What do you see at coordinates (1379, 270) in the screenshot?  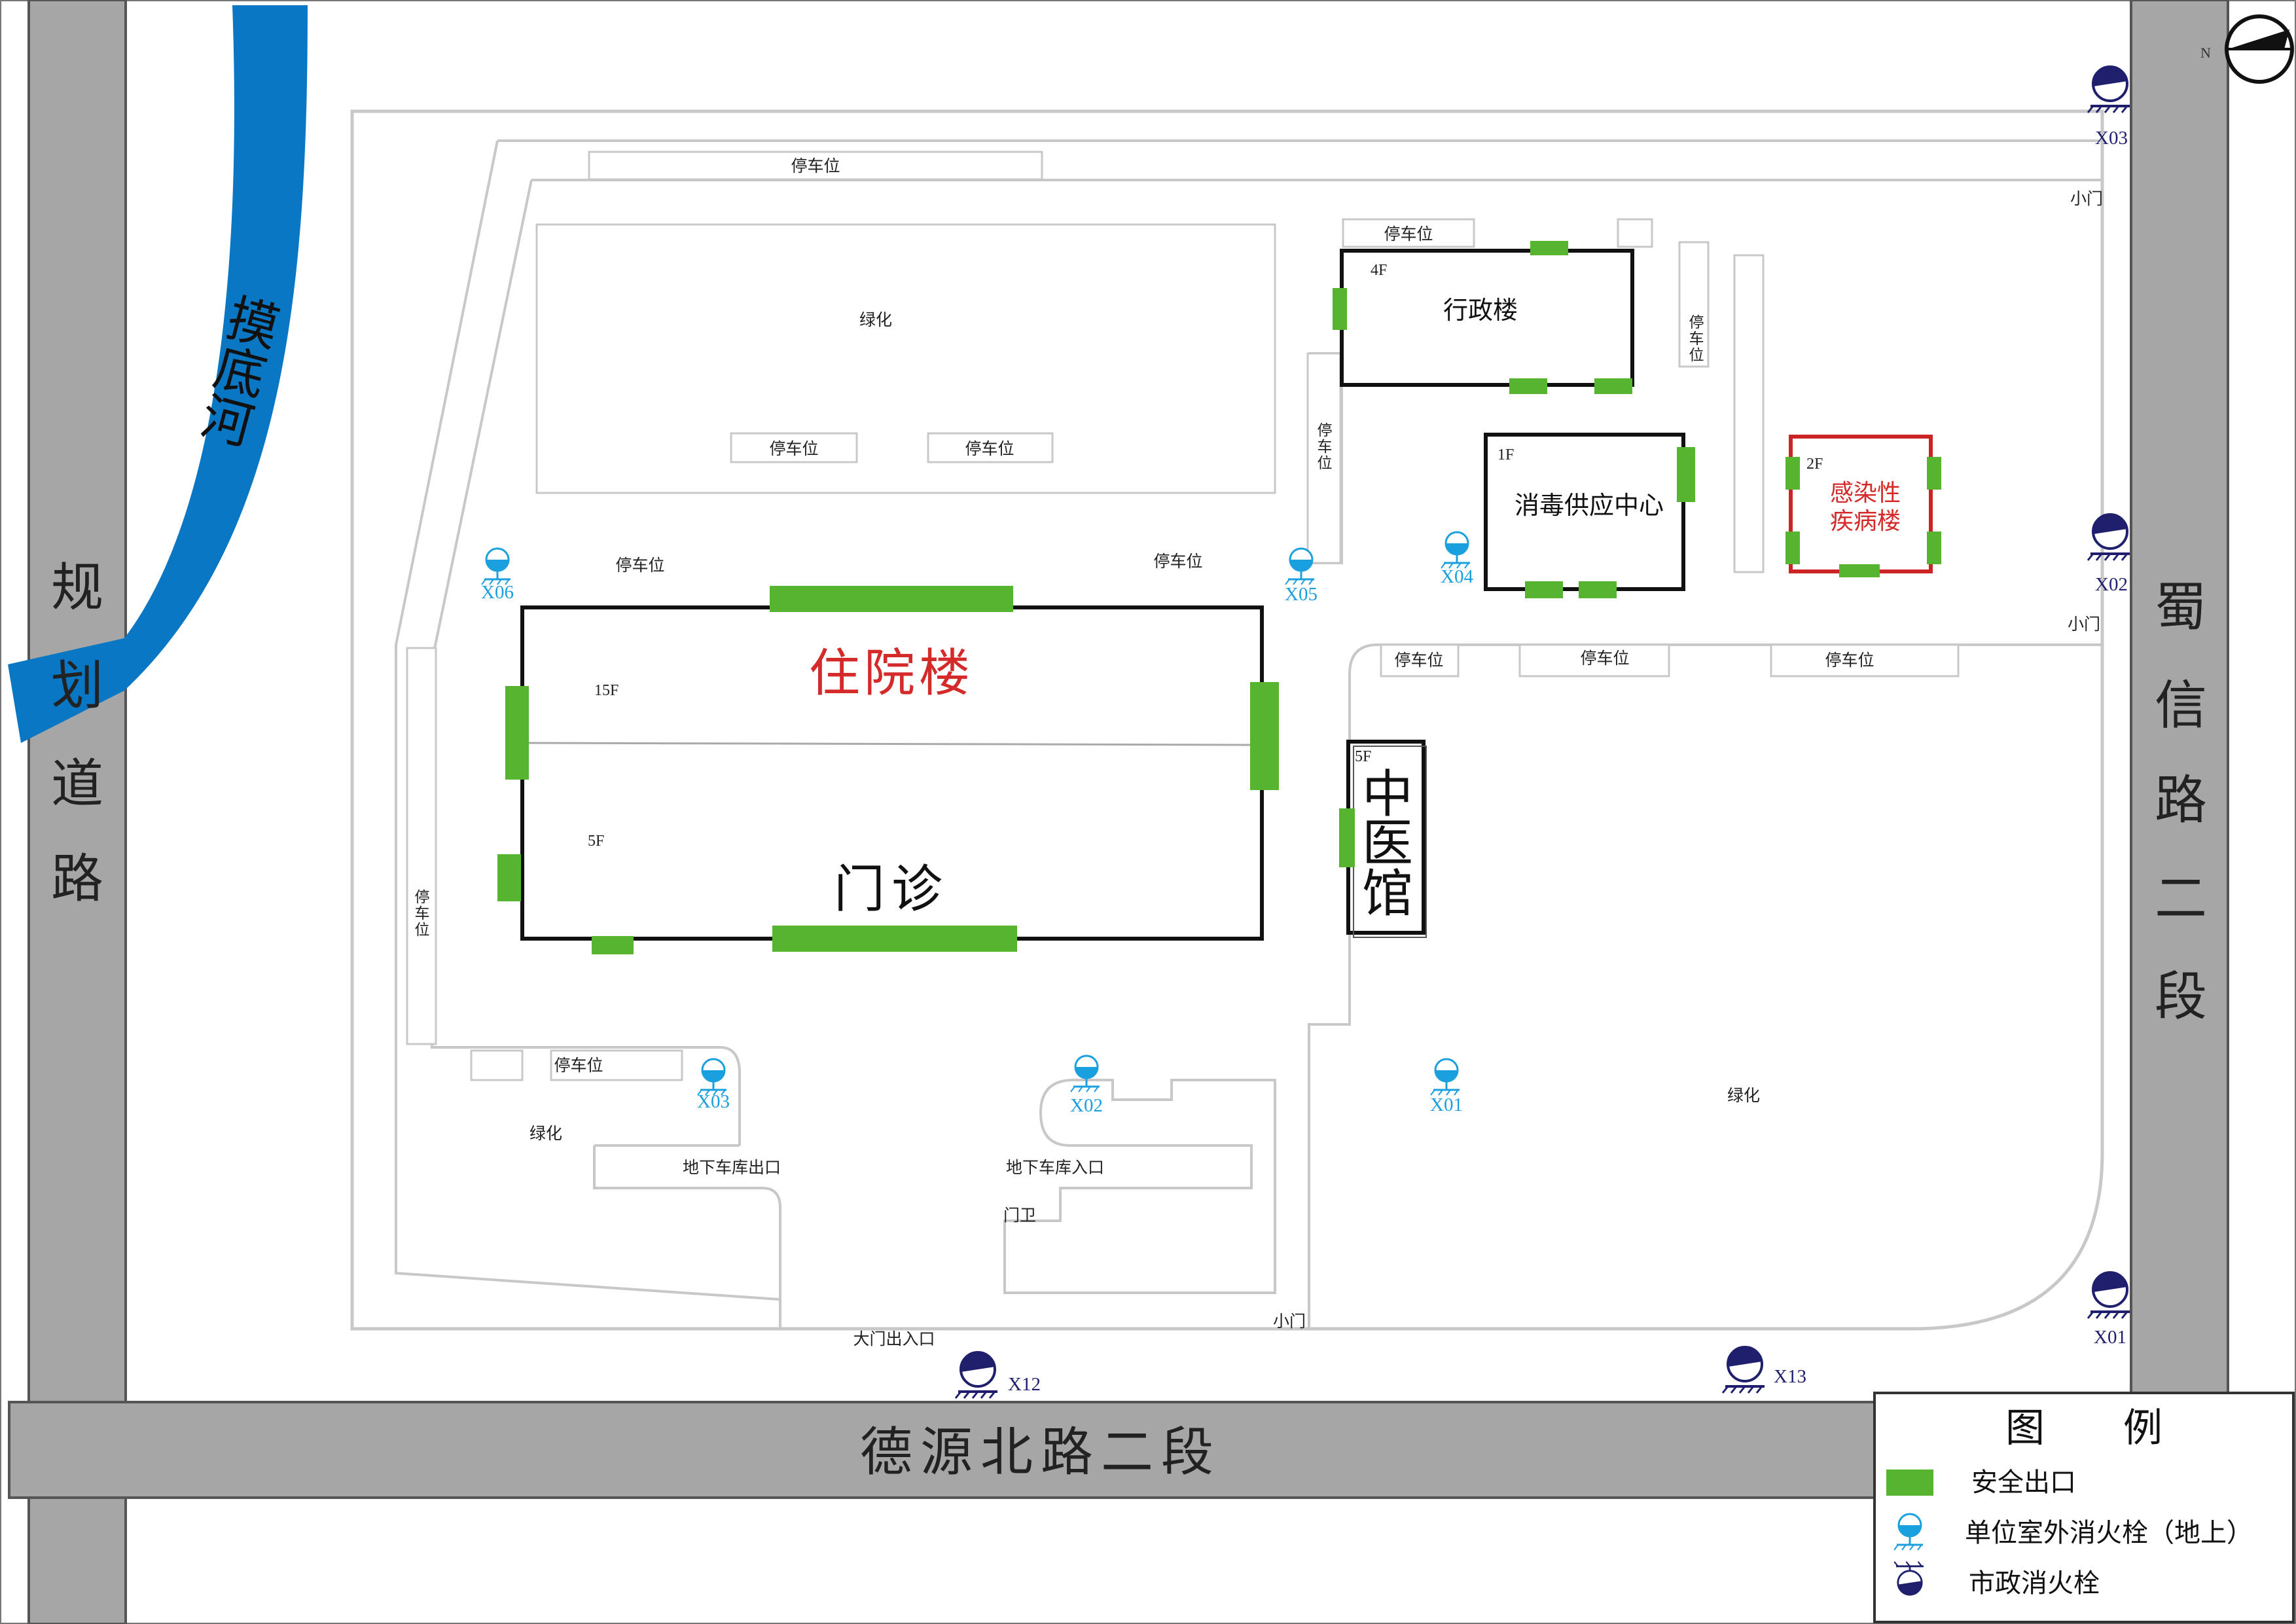 I see `floor-label: 4F` at bounding box center [1379, 270].